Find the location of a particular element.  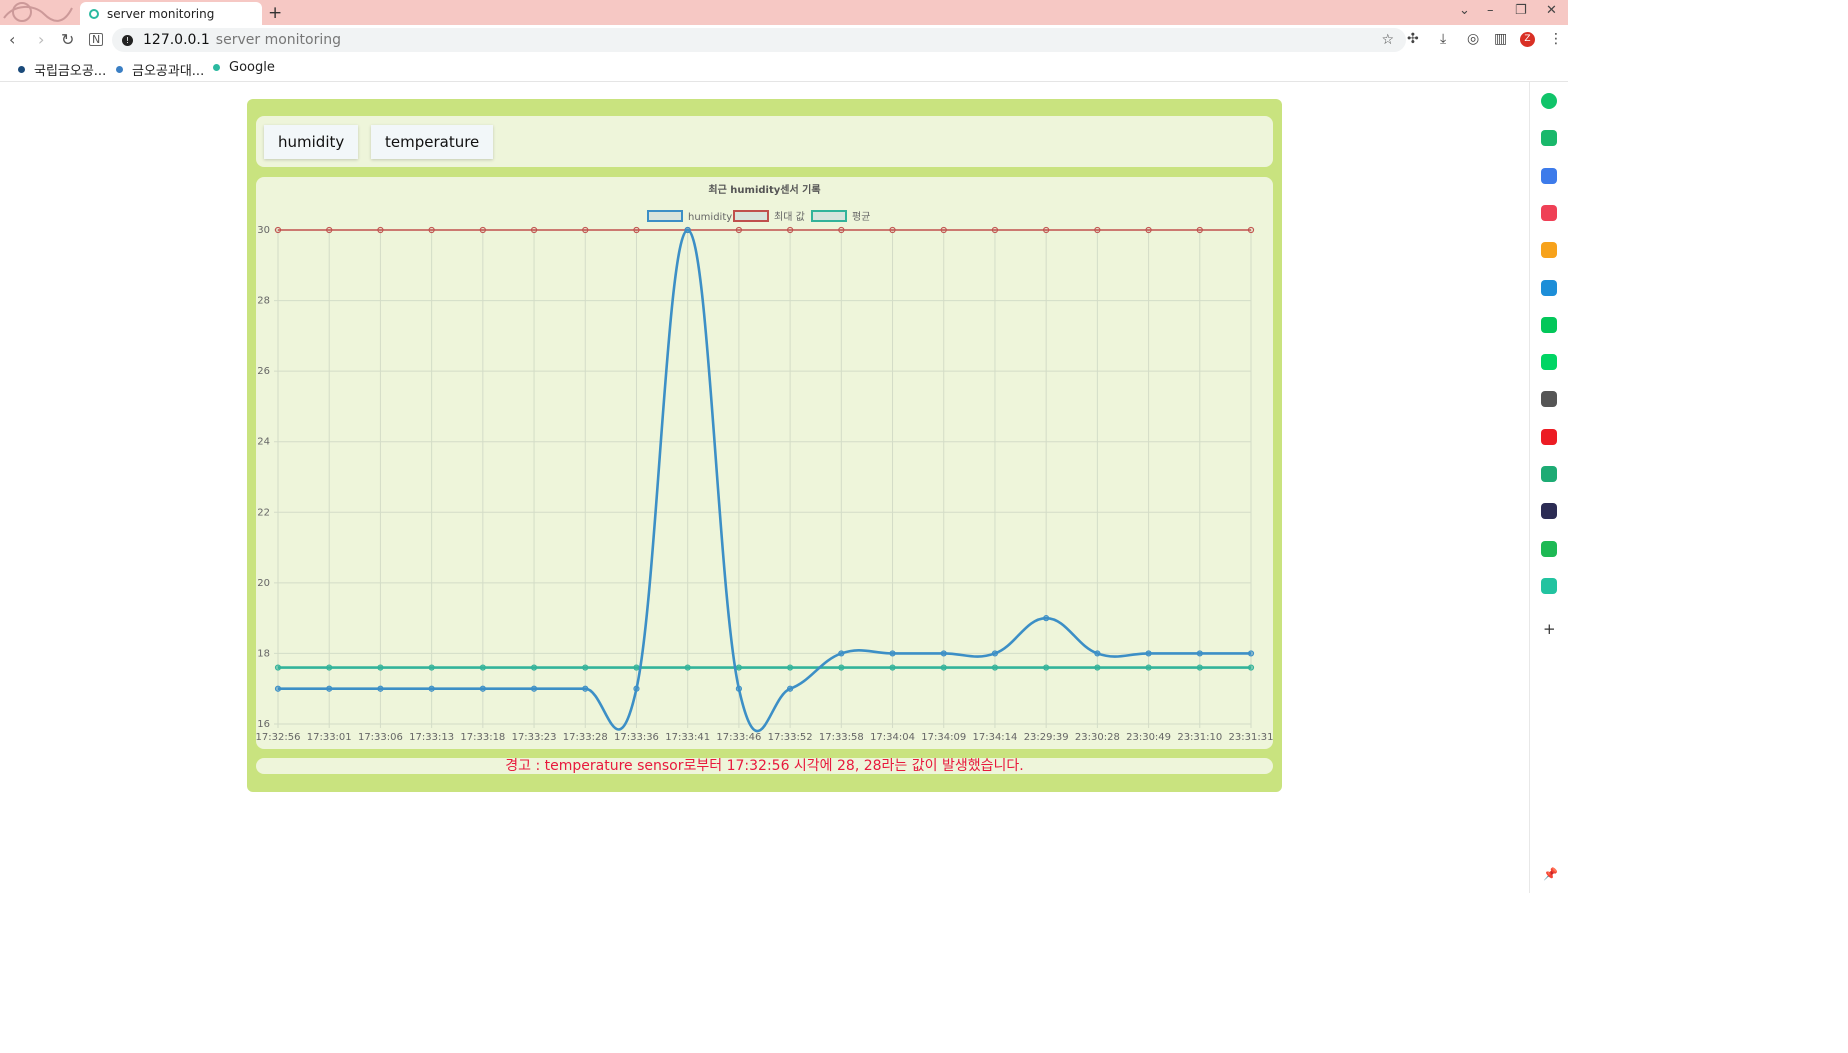

sidepanel-toggle-icon: ▥ is located at coordinates (1500, 39).